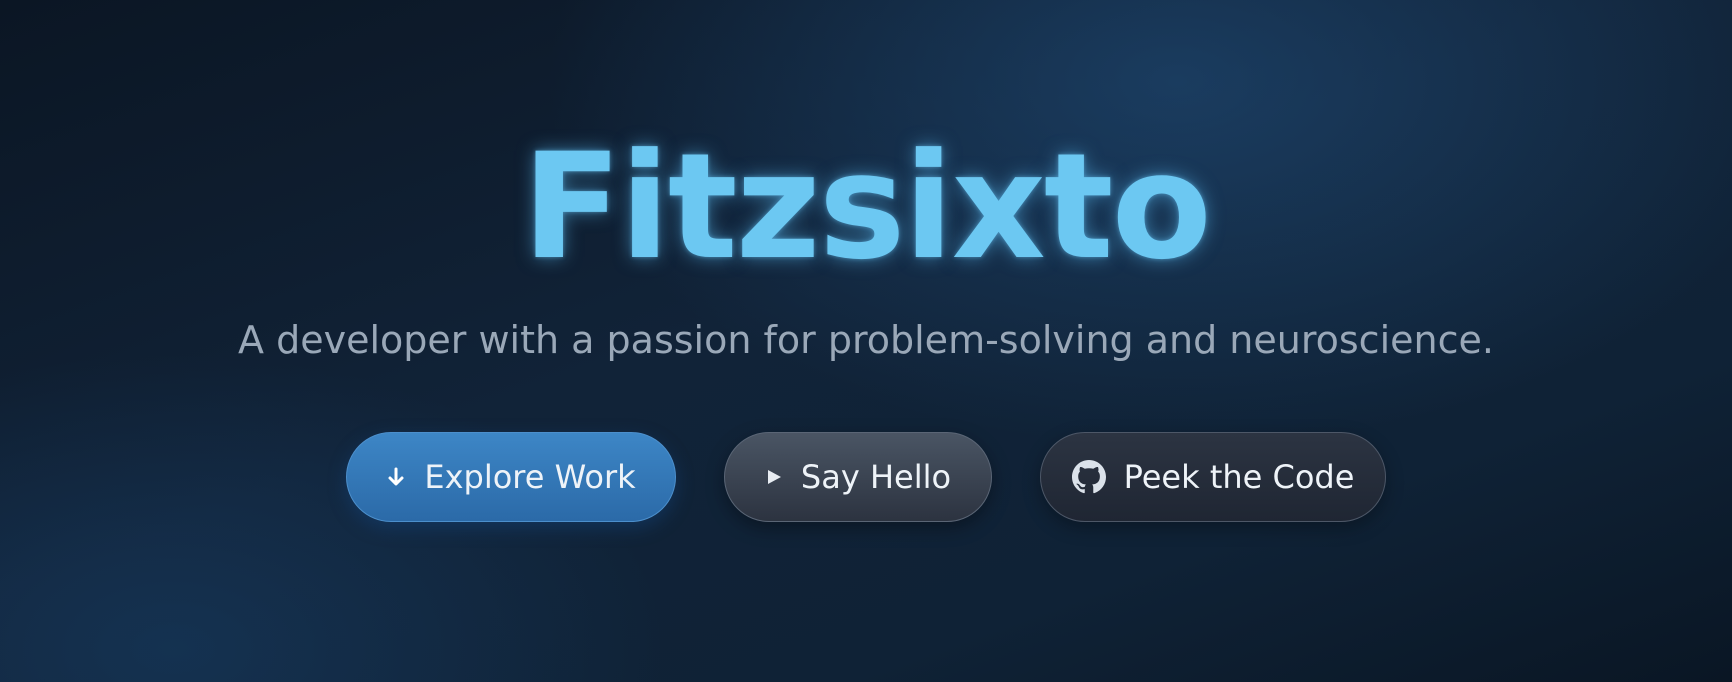 Image resolution: width=1732 pixels, height=682 pixels. I want to click on say-hello-button: Say Hello, so click(858, 477).